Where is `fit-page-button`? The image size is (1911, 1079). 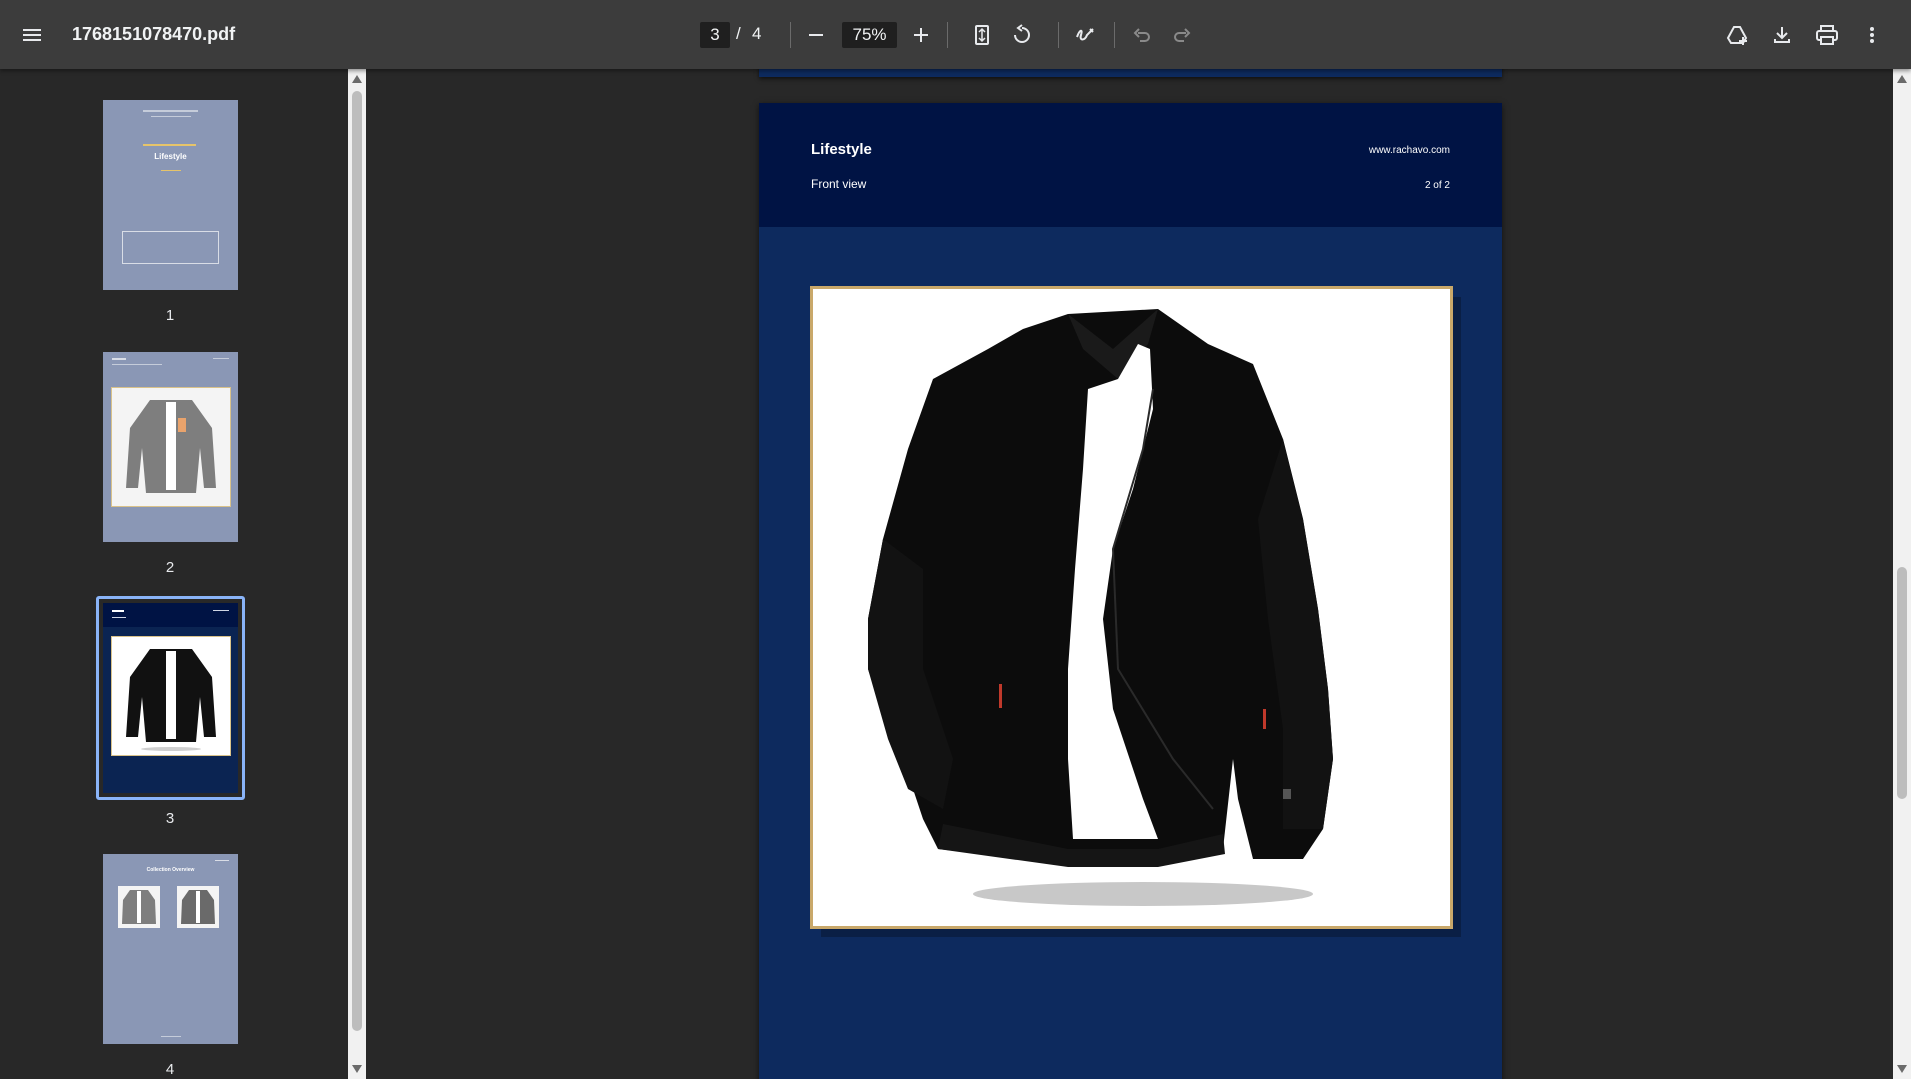 fit-page-button is located at coordinates (982, 35).